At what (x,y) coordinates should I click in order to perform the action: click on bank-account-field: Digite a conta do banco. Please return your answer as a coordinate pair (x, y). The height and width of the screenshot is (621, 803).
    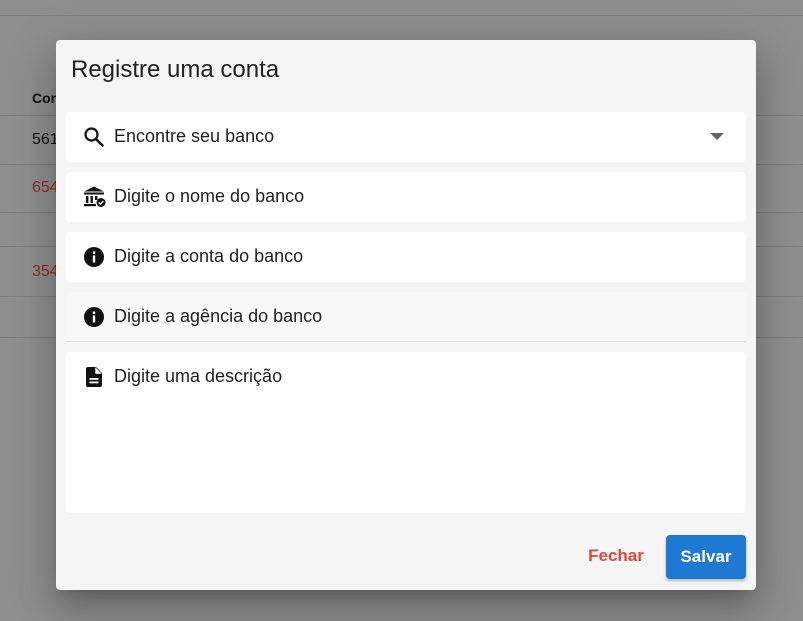
    Looking at the image, I should click on (406, 257).